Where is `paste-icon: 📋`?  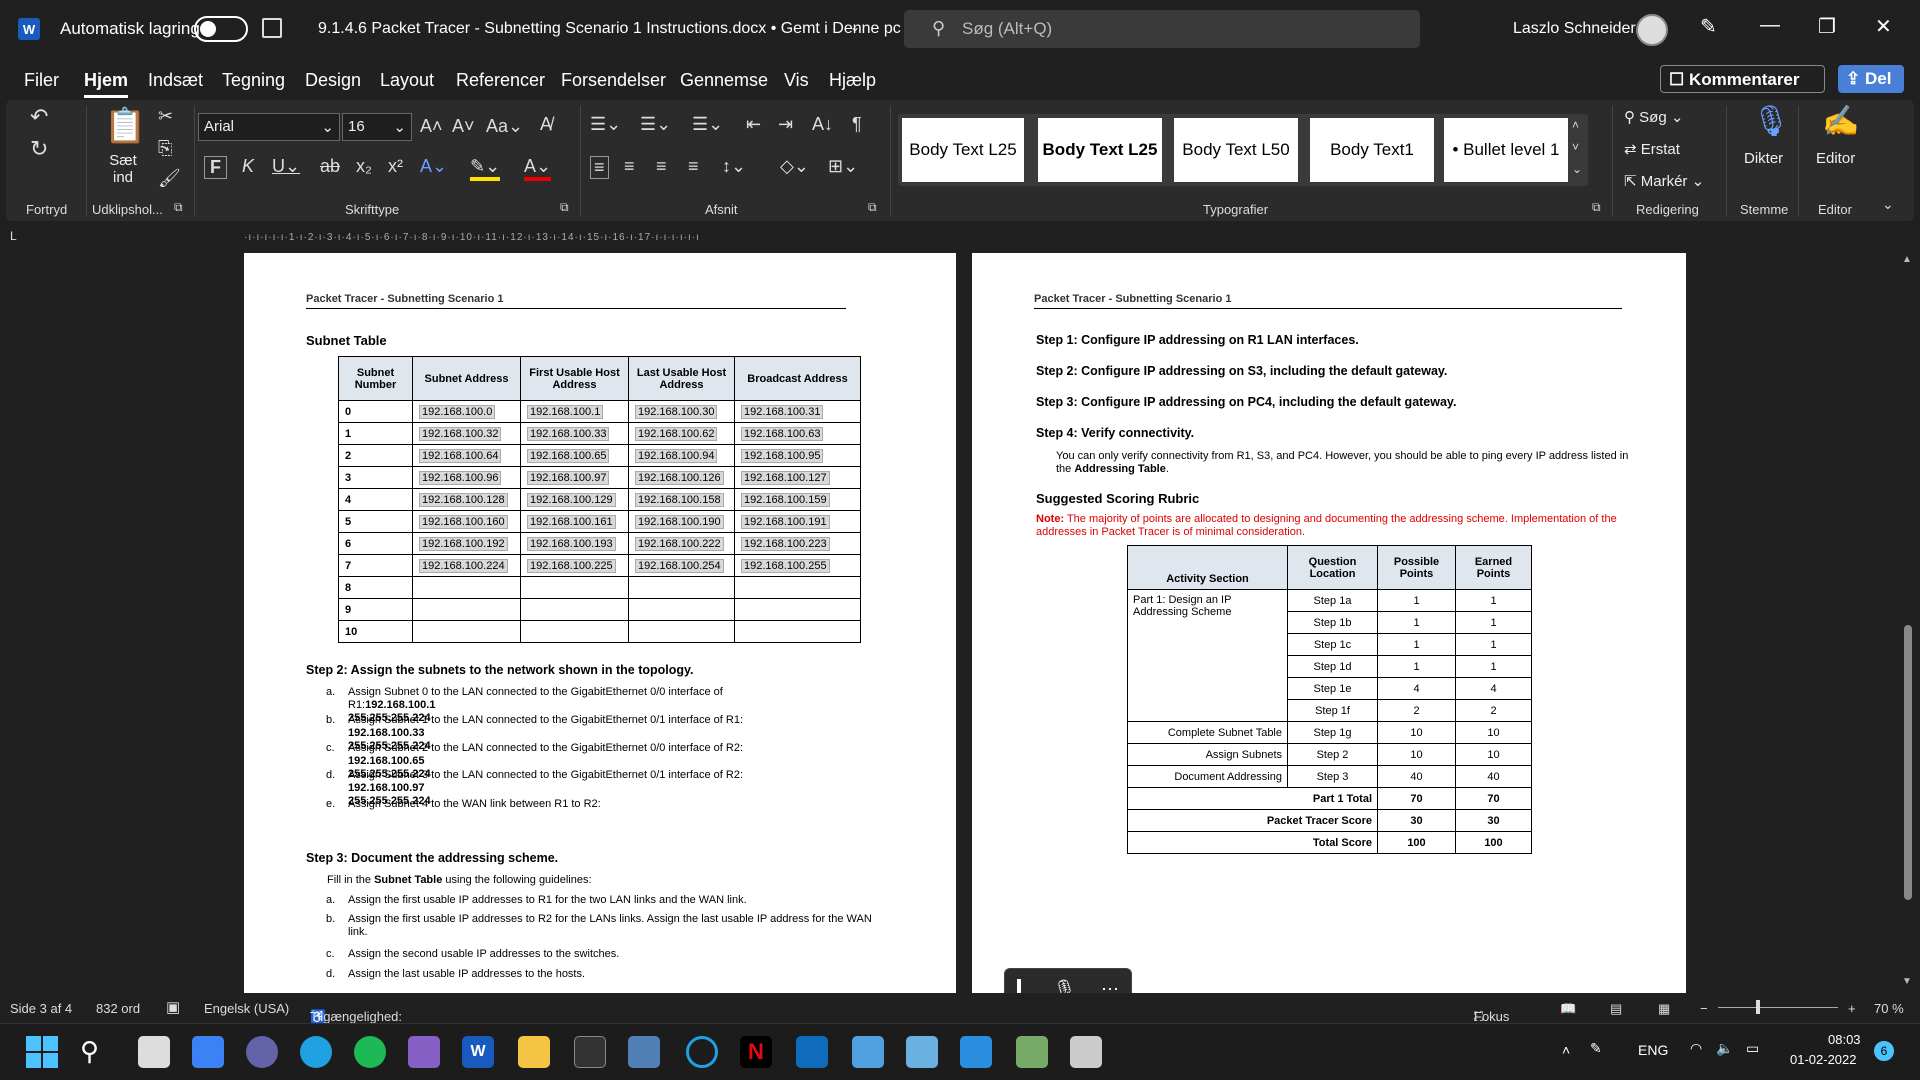 paste-icon: 📋 is located at coordinates (125, 126).